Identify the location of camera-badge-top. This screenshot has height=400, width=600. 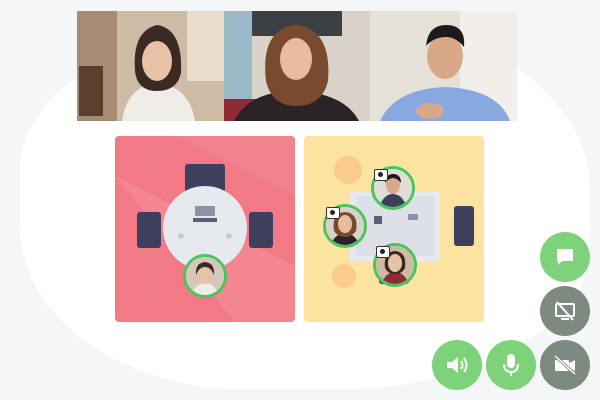
(381, 175).